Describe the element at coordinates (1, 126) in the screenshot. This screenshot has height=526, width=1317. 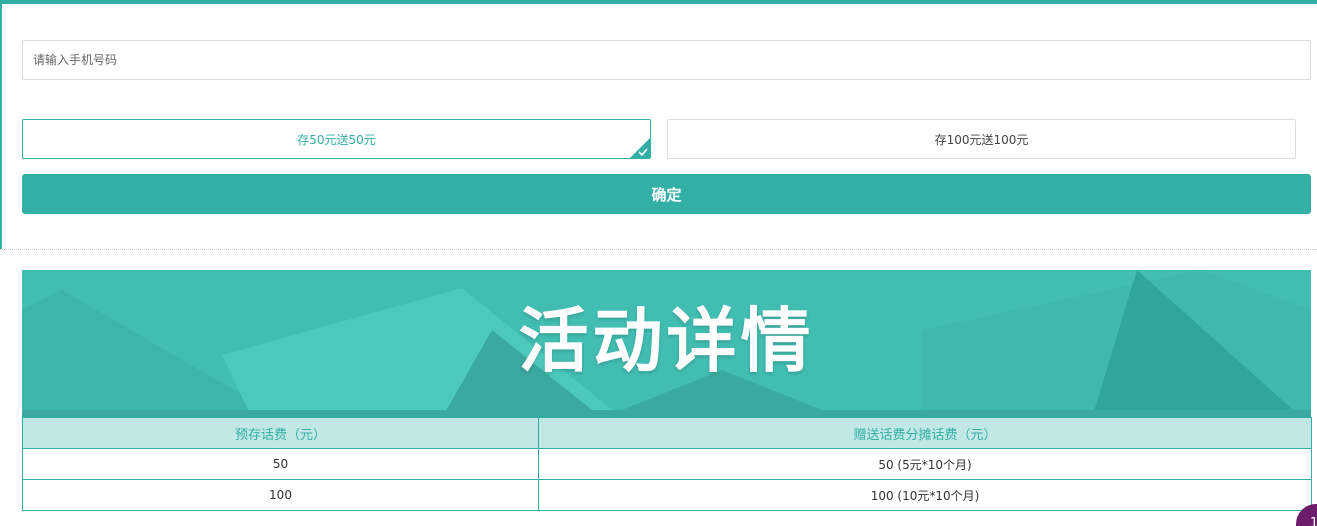
I see `left-accent-edge` at that location.